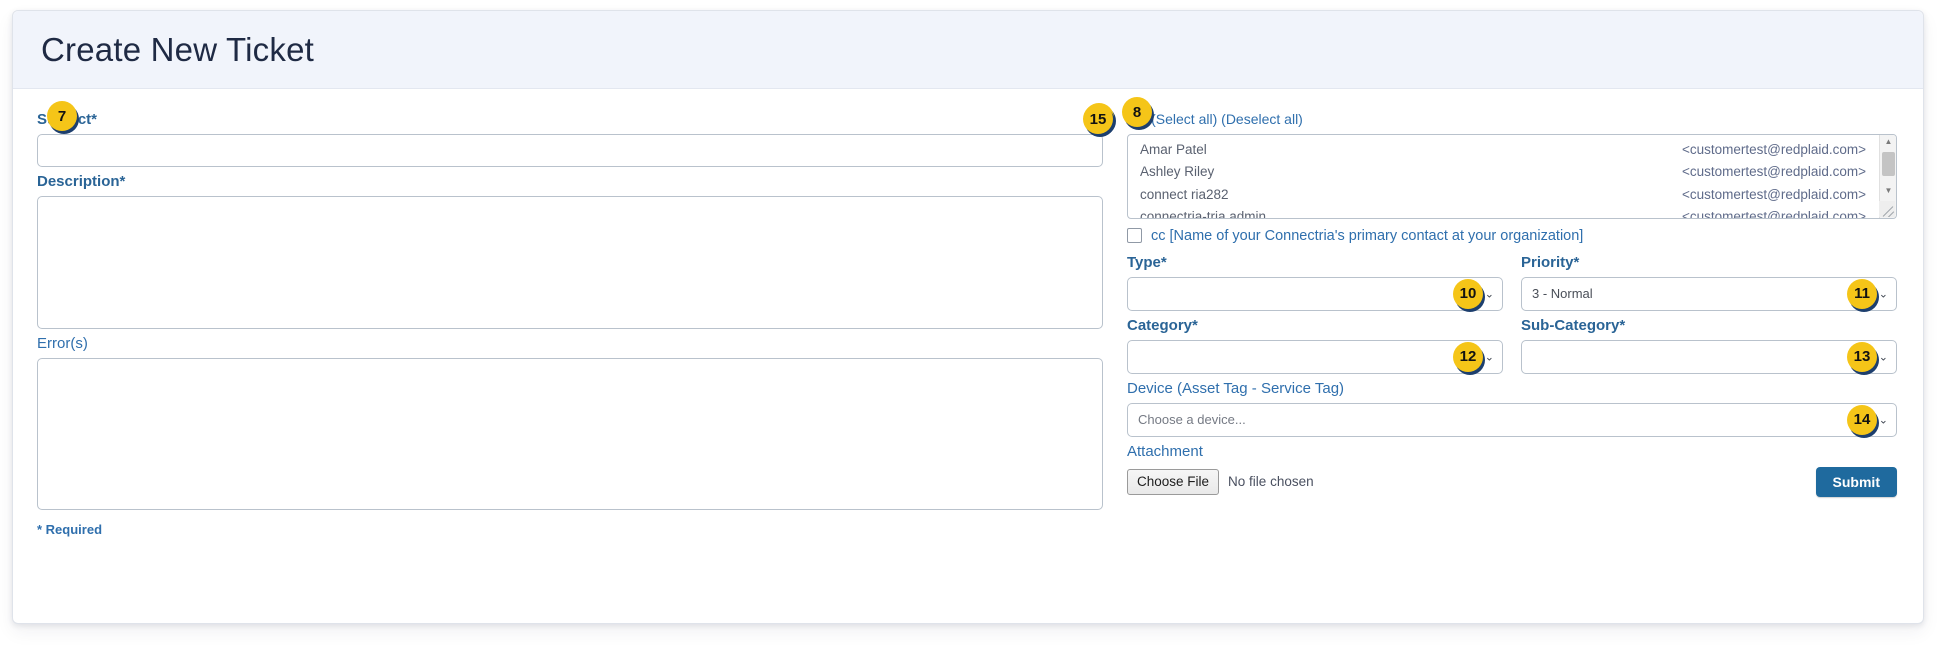 This screenshot has height=651, width=1940. I want to click on badge-15: 15, so click(1098, 119).